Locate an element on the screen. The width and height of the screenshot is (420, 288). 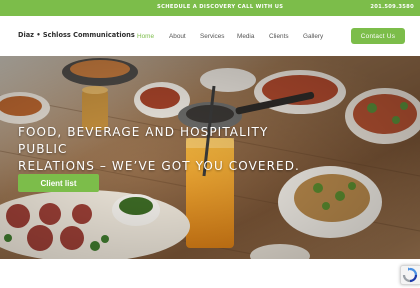
recaptcha-icon is located at coordinates (410, 275).